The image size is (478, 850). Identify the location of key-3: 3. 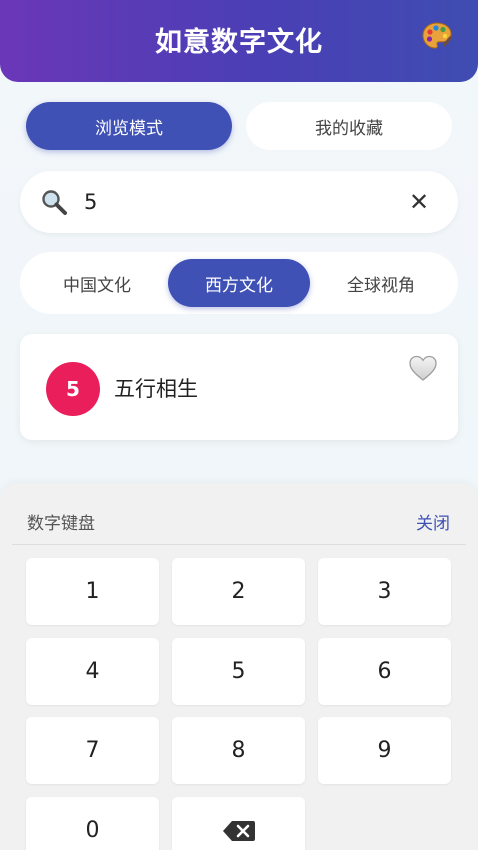
(384, 591).